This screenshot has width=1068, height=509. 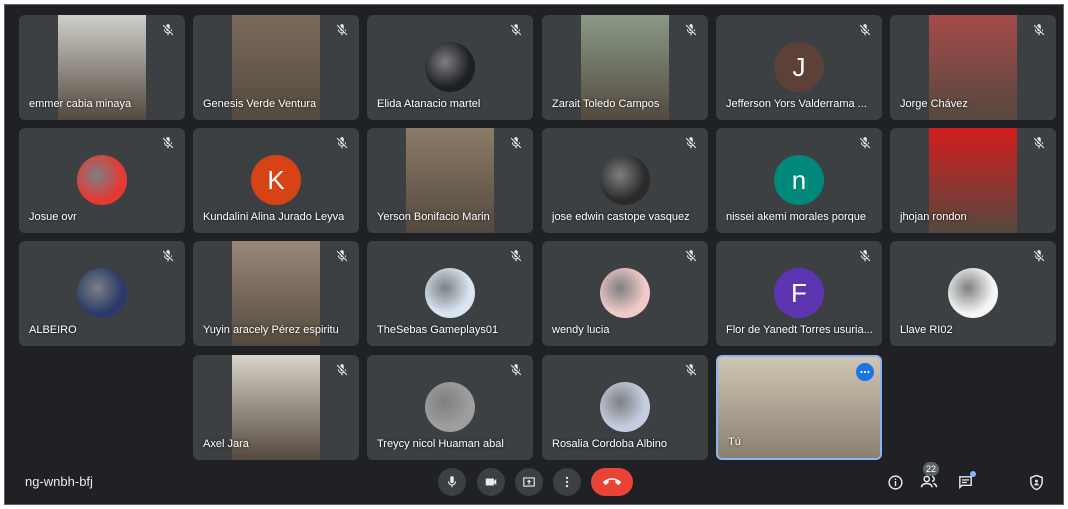 I want to click on participant-name: Llave RI02, so click(x=926, y=330).